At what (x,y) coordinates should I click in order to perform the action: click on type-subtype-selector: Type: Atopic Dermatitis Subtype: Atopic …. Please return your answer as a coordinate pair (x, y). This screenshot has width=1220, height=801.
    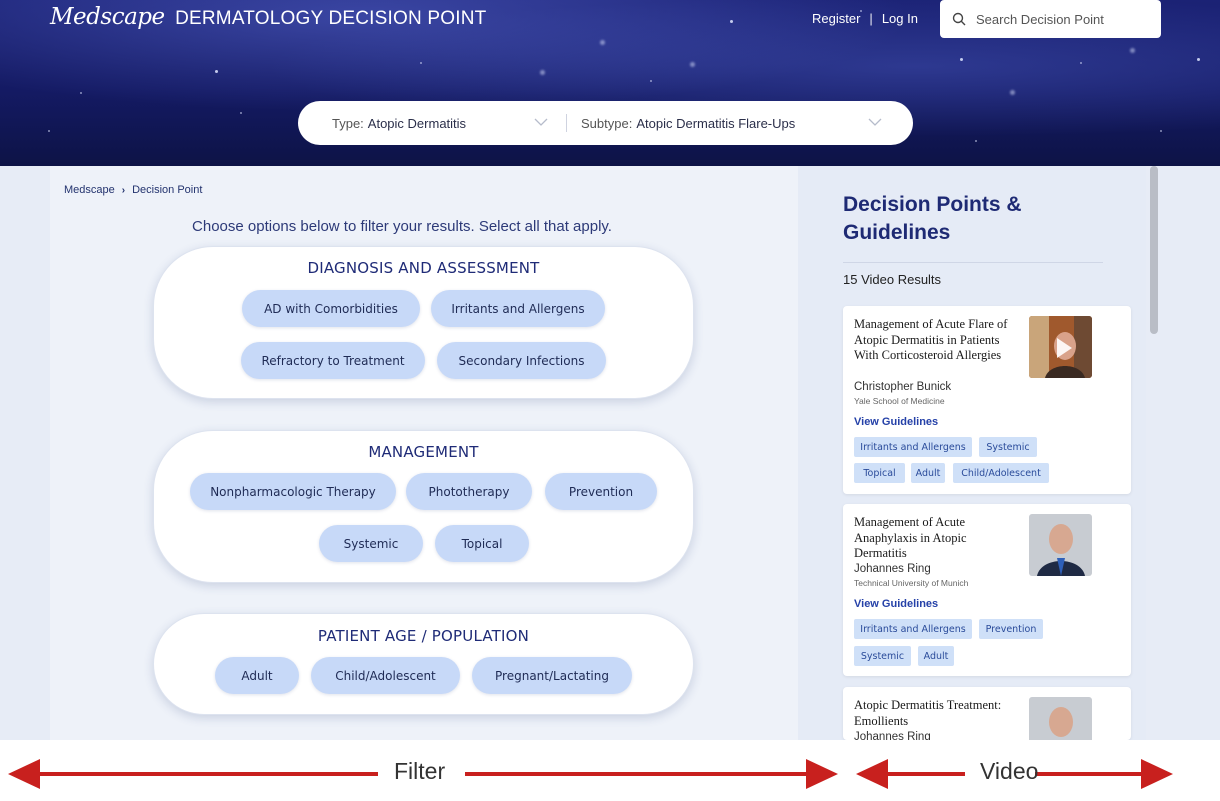
    Looking at the image, I should click on (605, 123).